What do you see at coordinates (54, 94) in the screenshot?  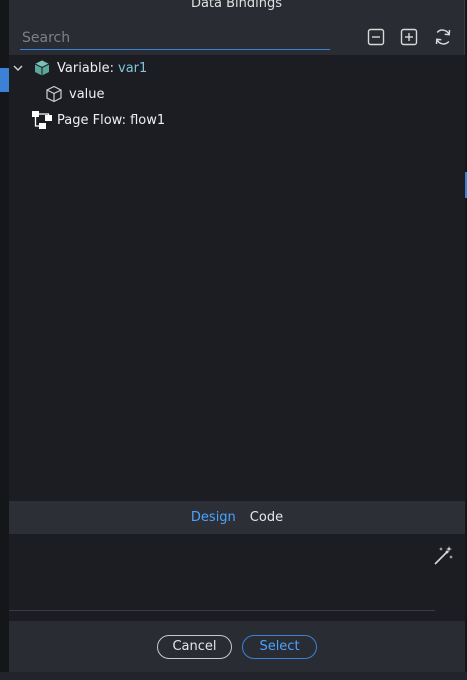 I see `cube-outline-icon` at bounding box center [54, 94].